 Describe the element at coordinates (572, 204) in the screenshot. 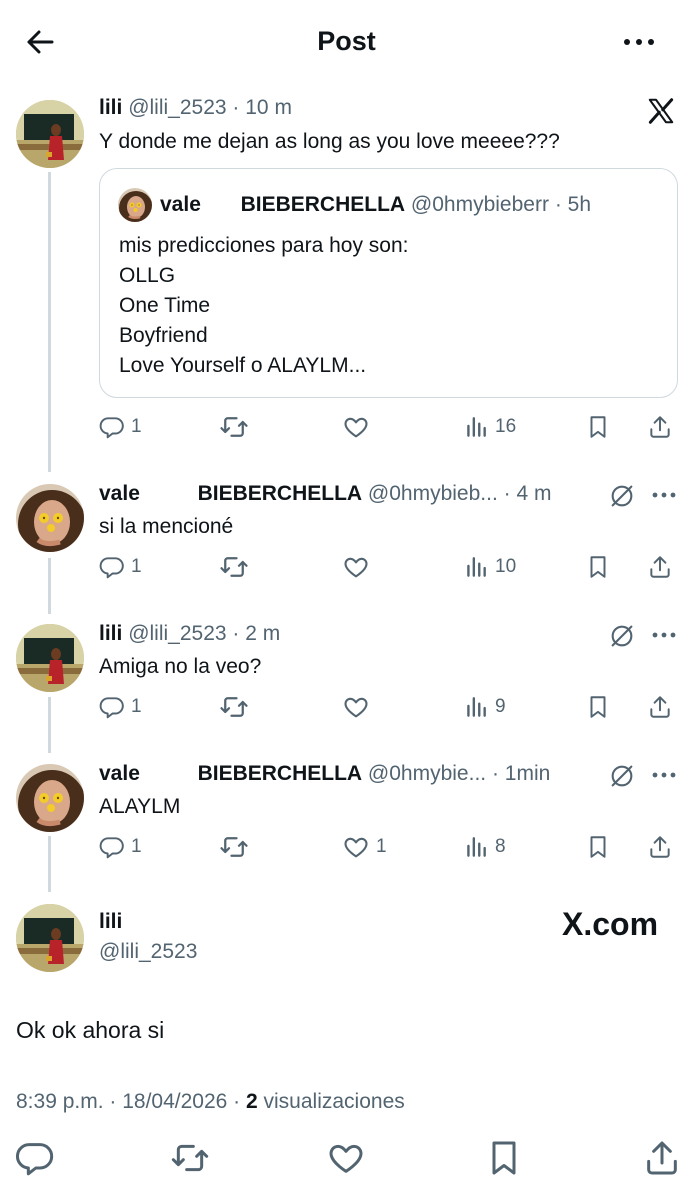

I see `timestamp: · 5h` at that location.